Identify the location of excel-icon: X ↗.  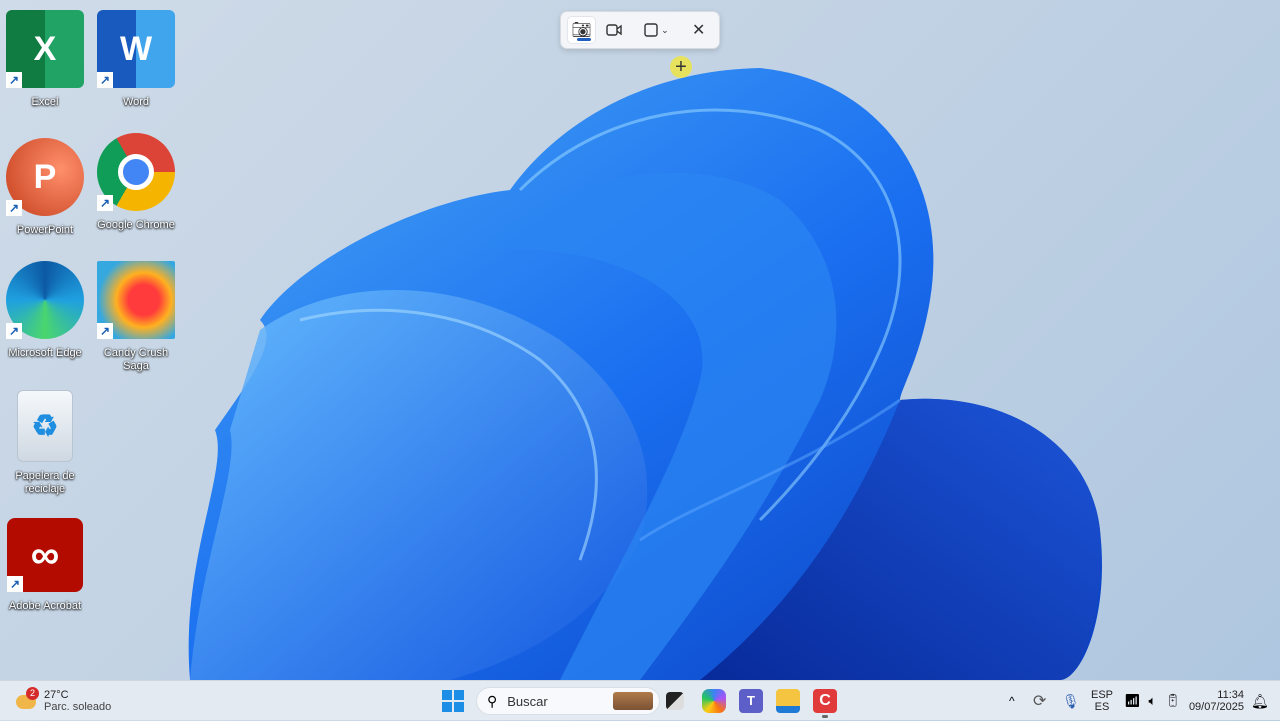
(45, 49).